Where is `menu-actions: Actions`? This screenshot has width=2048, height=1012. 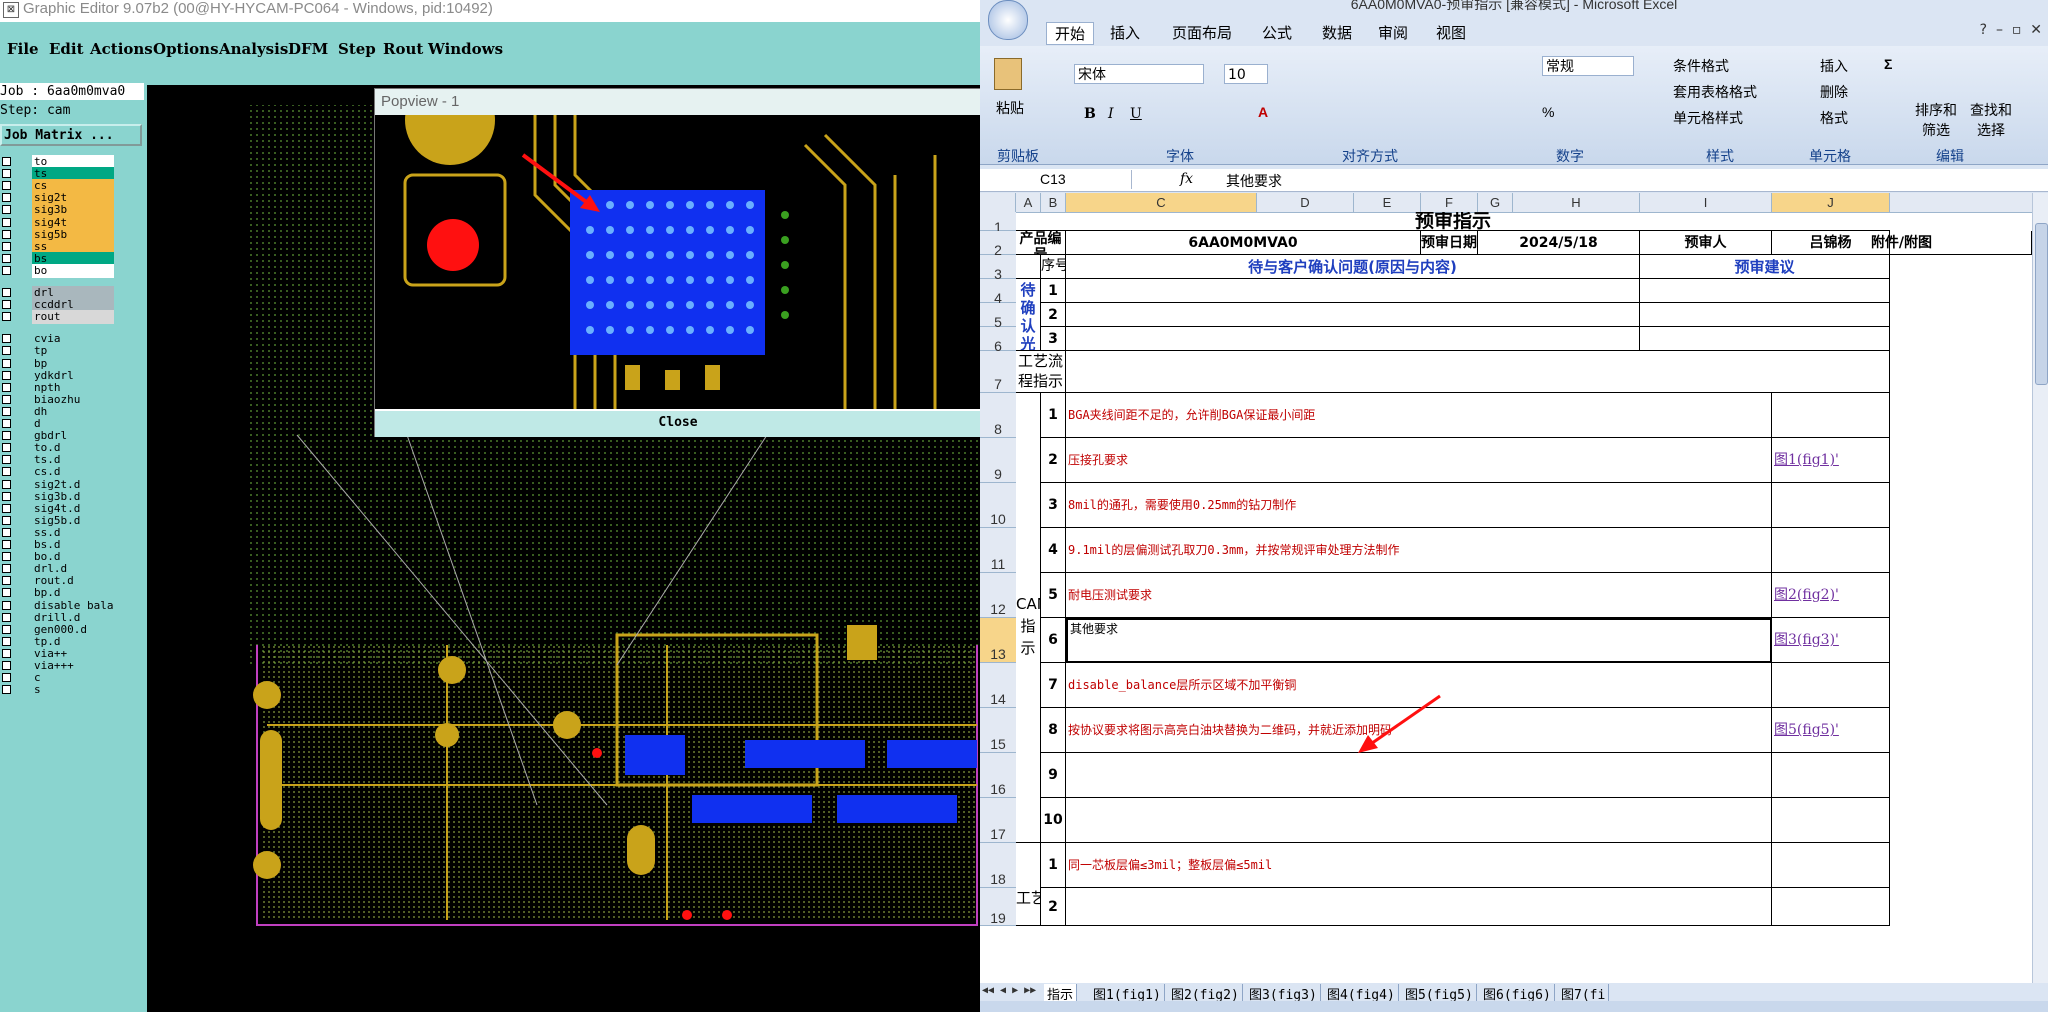 menu-actions: Actions is located at coordinates (121, 49).